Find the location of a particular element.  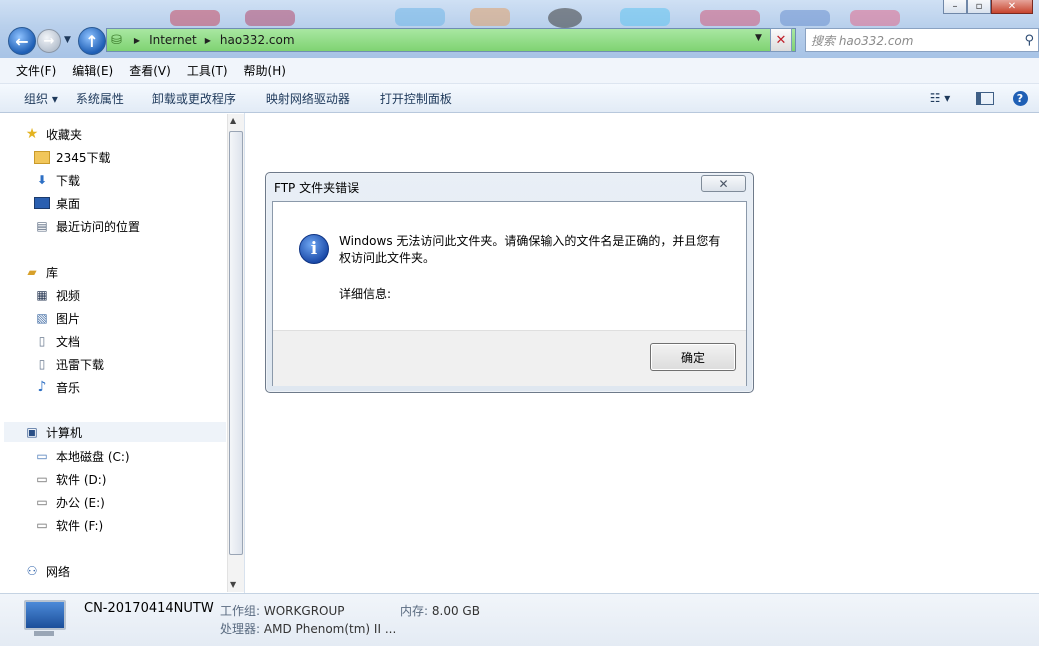

open-control-panel-button: 打开控制面板 is located at coordinates (413, 98).